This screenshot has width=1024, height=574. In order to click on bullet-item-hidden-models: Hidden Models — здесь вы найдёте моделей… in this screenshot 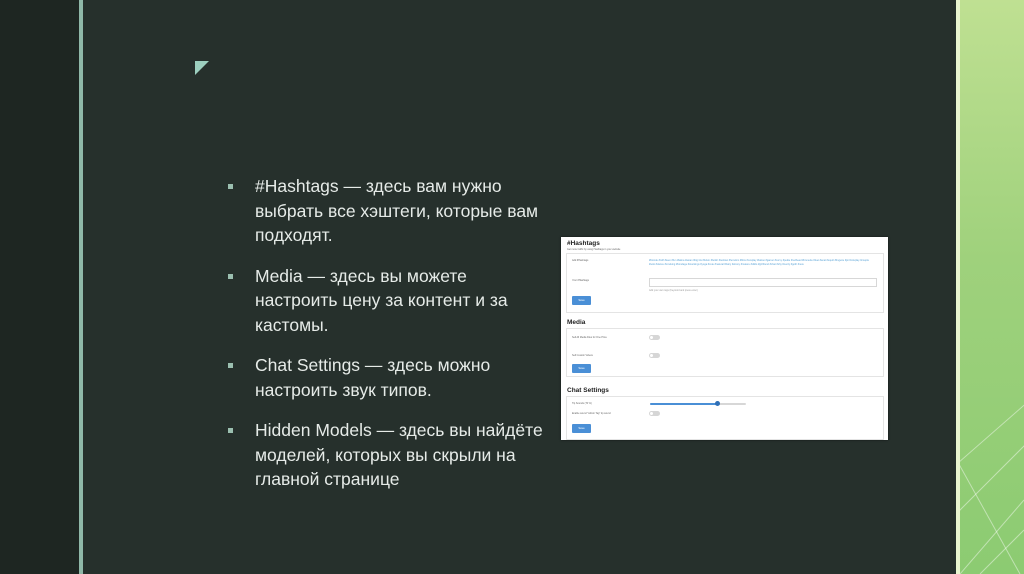, I will do `click(388, 455)`.